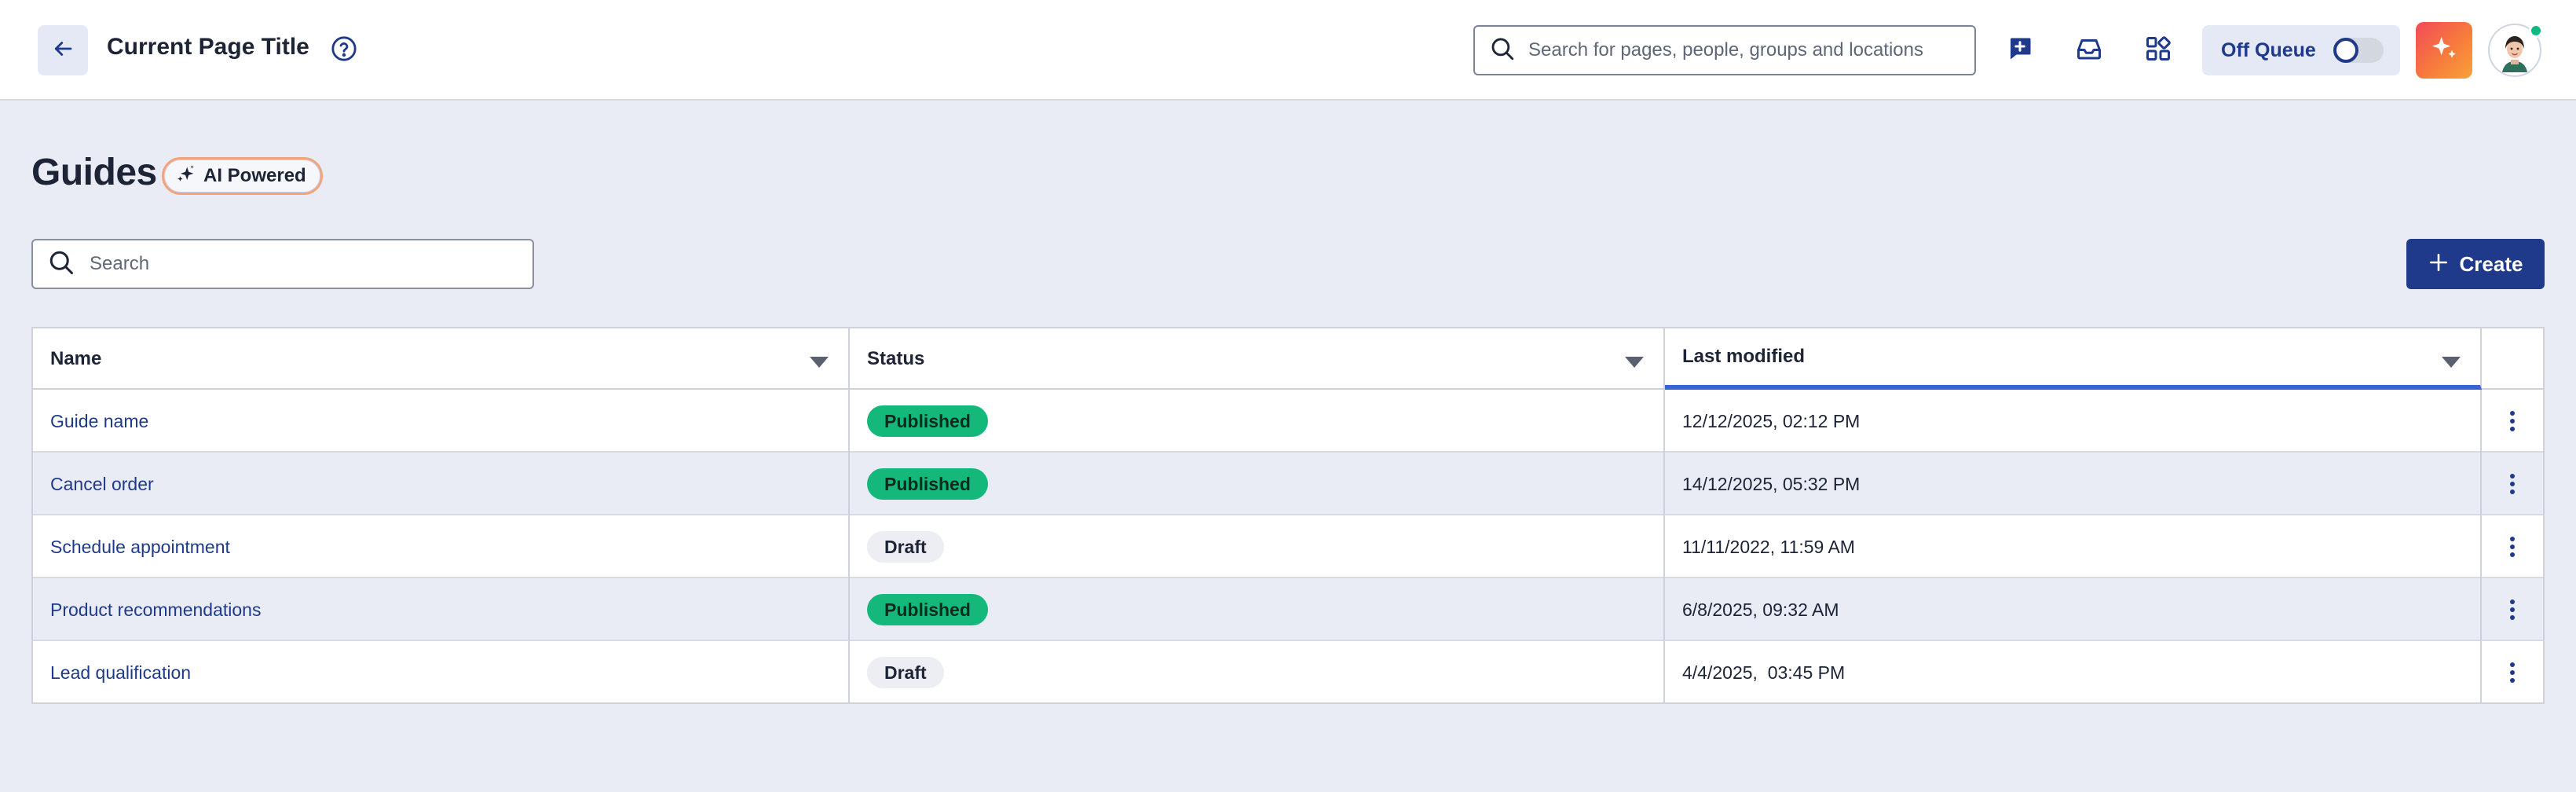 Image resolution: width=2576 pixels, height=792 pixels. What do you see at coordinates (2439, 264) in the screenshot?
I see `plus-icon` at bounding box center [2439, 264].